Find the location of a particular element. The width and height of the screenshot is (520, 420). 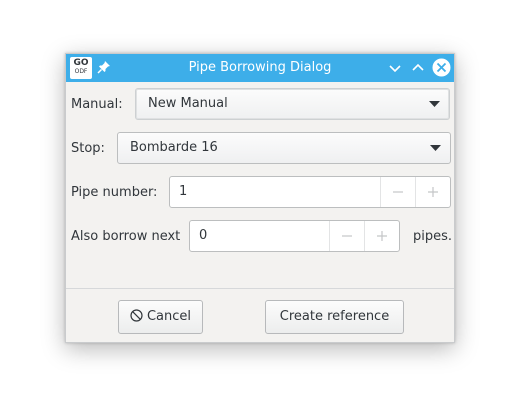

pipe-number-value: 1 is located at coordinates (183, 192).